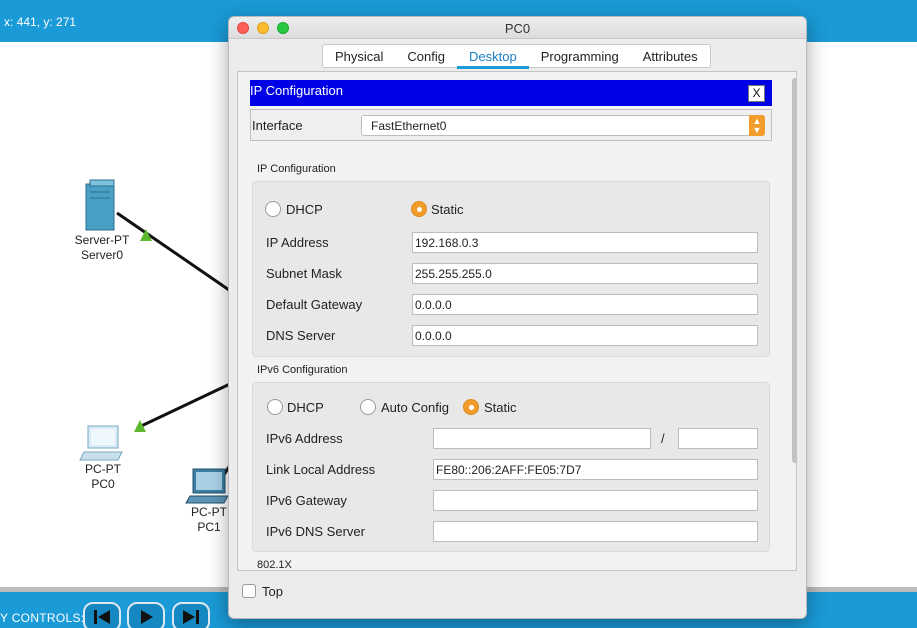 This screenshot has height=628, width=917. What do you see at coordinates (304, 209) in the screenshot?
I see `ipv4-dhcp-label: DHCP` at bounding box center [304, 209].